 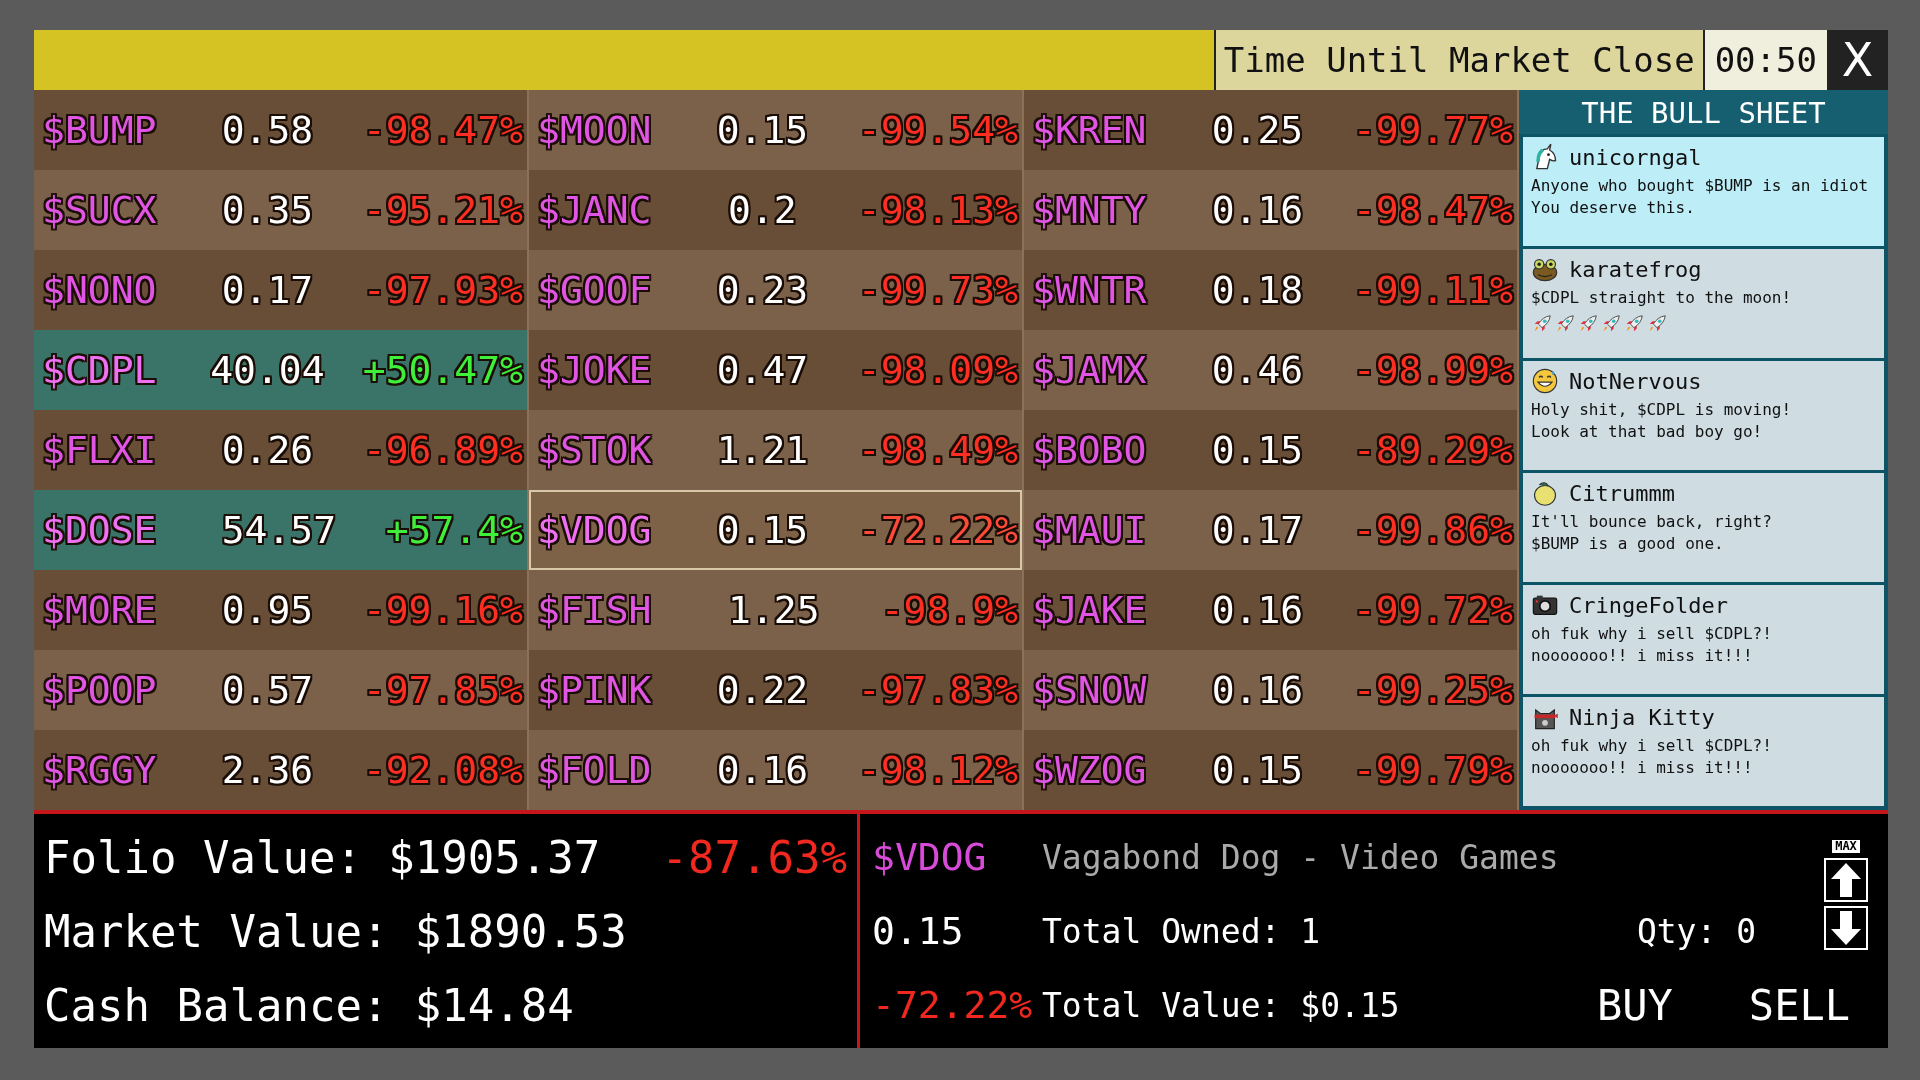 I want to click on stock-tile: $PINK 0.22 -97.83%, so click(x=776, y=690).